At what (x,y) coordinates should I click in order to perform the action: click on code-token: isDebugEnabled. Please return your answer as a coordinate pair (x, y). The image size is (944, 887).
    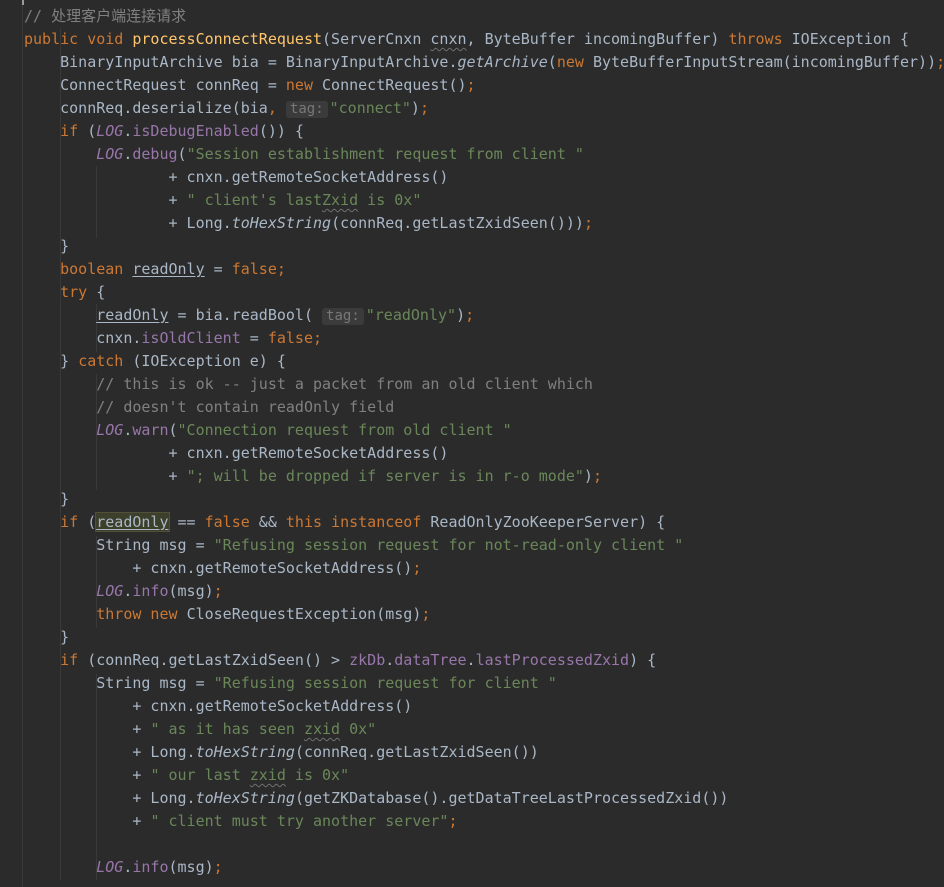
    Looking at the image, I should click on (195, 131).